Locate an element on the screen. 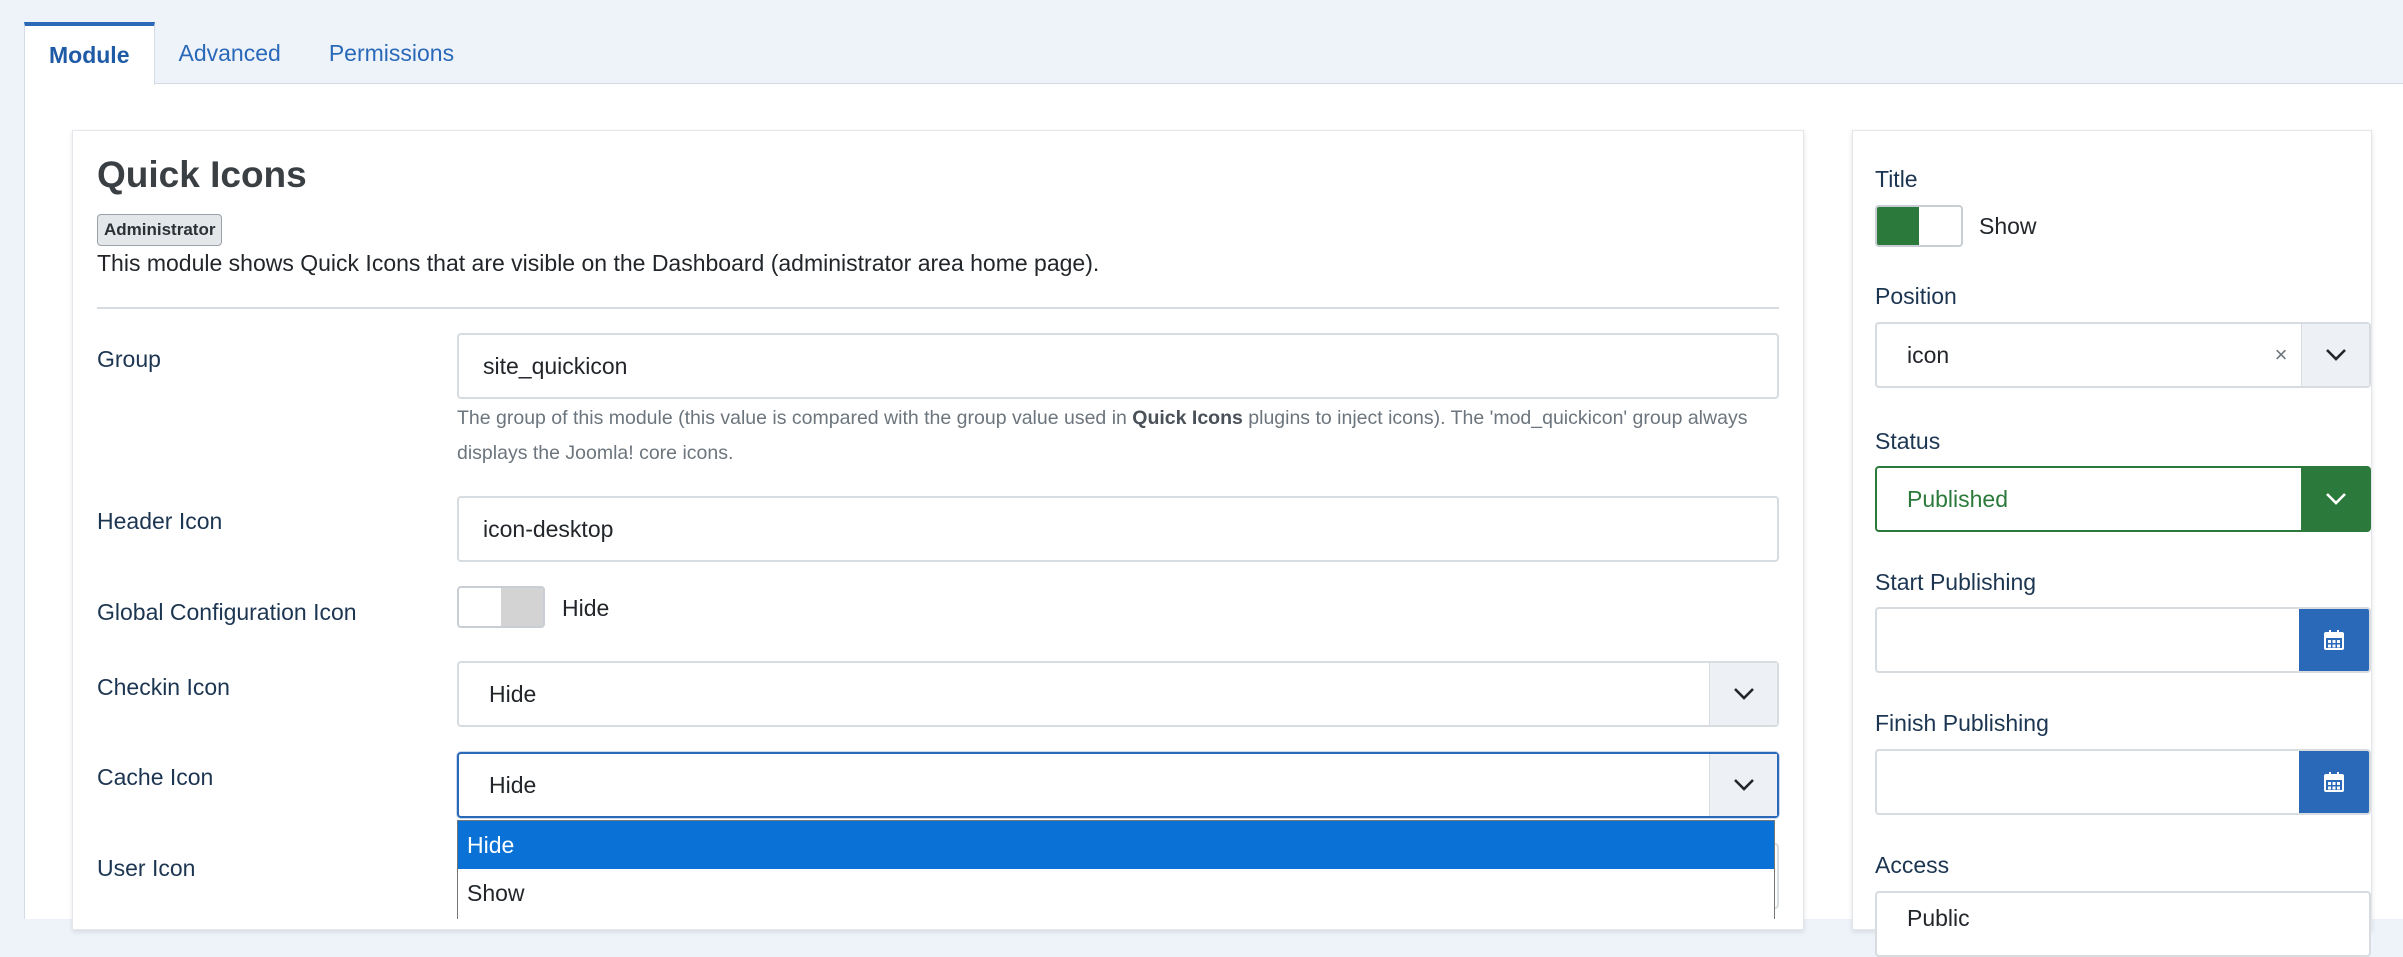 Image resolution: width=2403 pixels, height=957 pixels. access-label: Access is located at coordinates (1912, 865).